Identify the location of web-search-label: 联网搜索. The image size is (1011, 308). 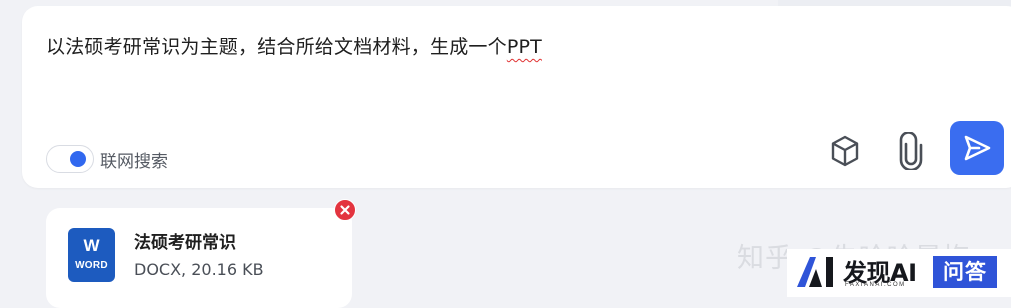
(134, 161).